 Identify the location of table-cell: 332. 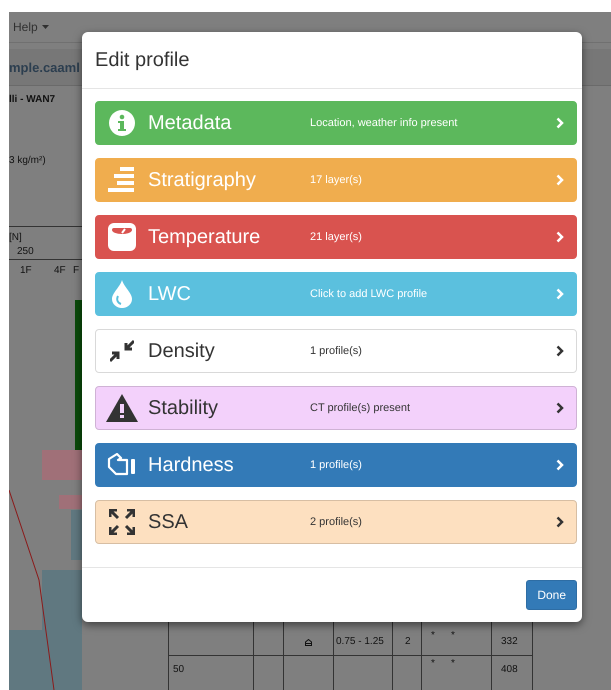
(509, 641).